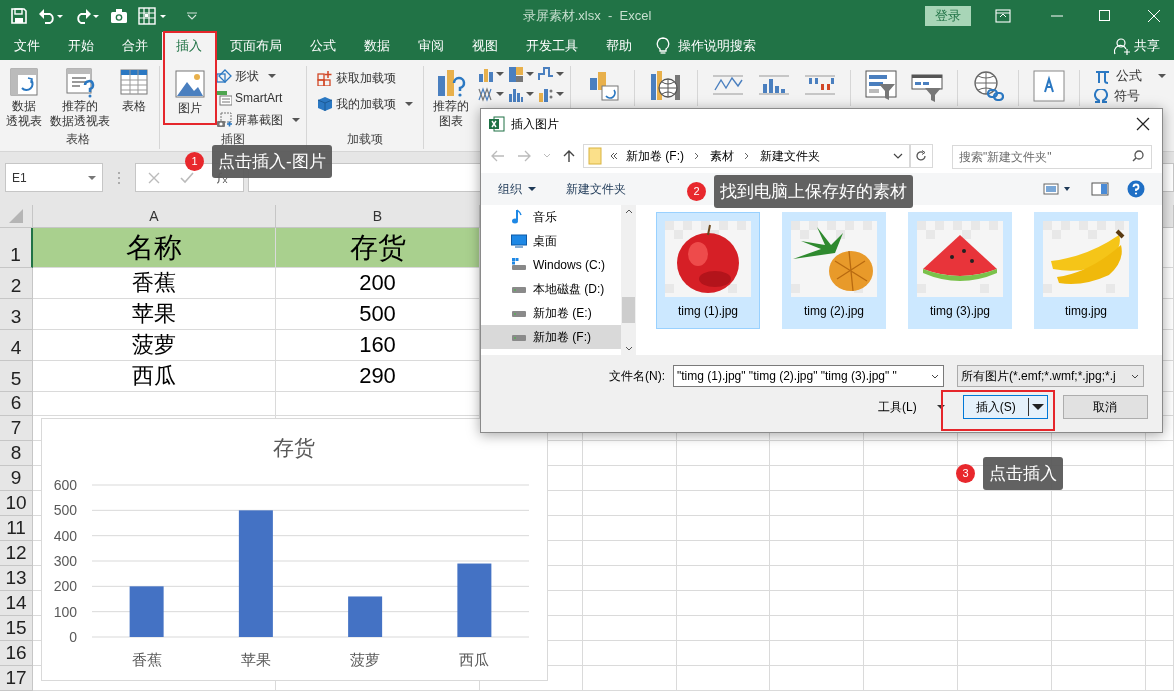 This screenshot has height=693, width=1174. I want to click on ribbon-button: 获取加载项, so click(365, 78).